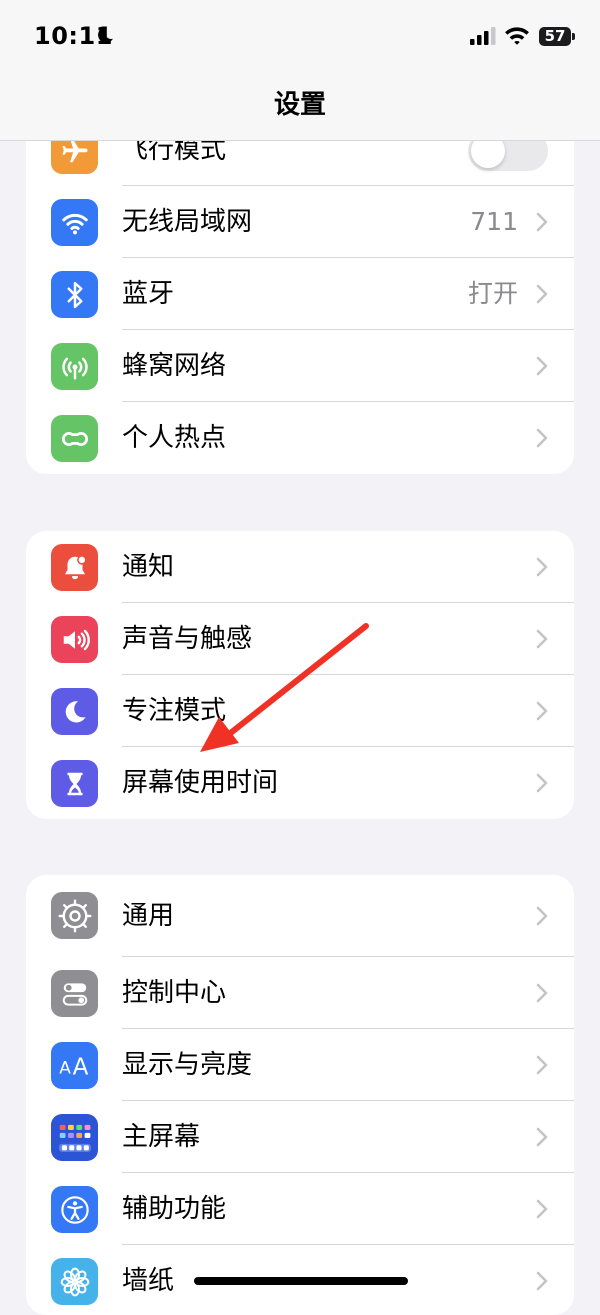 This screenshot has width=600, height=1315. What do you see at coordinates (300, 438) in the screenshot?
I see `row-hotspot: 个人热点` at bounding box center [300, 438].